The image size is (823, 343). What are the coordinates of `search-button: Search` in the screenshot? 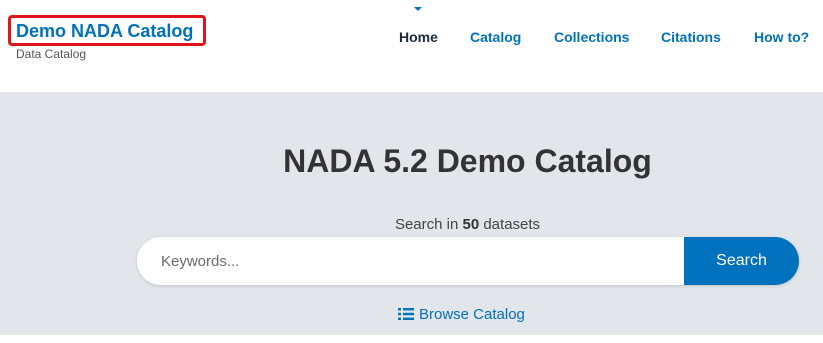 It's located at (741, 261).